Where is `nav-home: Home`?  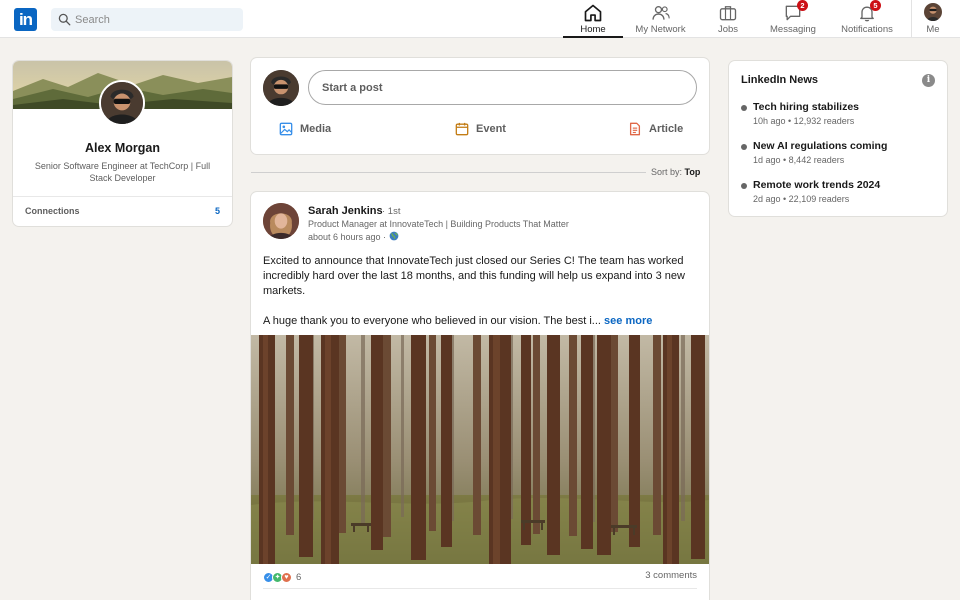
nav-home: Home is located at coordinates (593, 19).